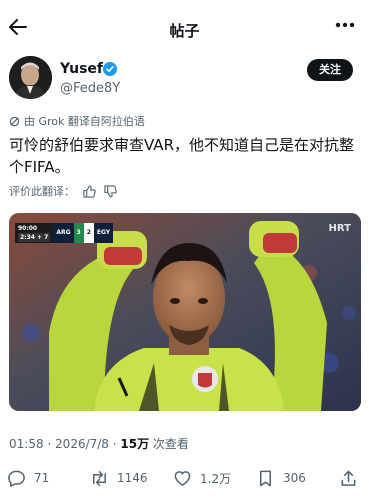 Image resolution: width=369 pixels, height=500 pixels. What do you see at coordinates (330, 70) in the screenshot?
I see `follow-button: 关注` at bounding box center [330, 70].